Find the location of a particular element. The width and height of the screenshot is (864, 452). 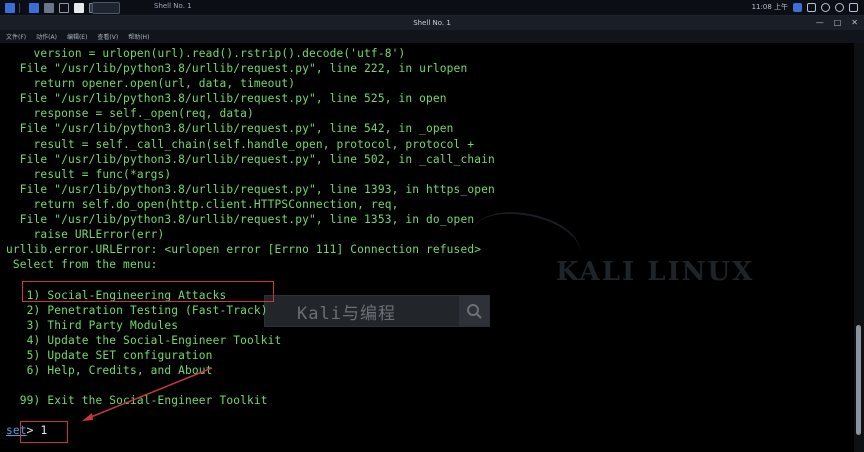

maximize-icon: □ is located at coordinates (838, 22).